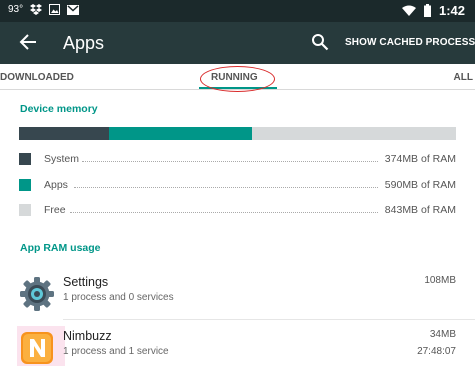 The height and width of the screenshot is (373, 475). Describe the element at coordinates (237, 186) in the screenshot. I see `memory-row-apps: Apps 590MB of RAM` at that location.